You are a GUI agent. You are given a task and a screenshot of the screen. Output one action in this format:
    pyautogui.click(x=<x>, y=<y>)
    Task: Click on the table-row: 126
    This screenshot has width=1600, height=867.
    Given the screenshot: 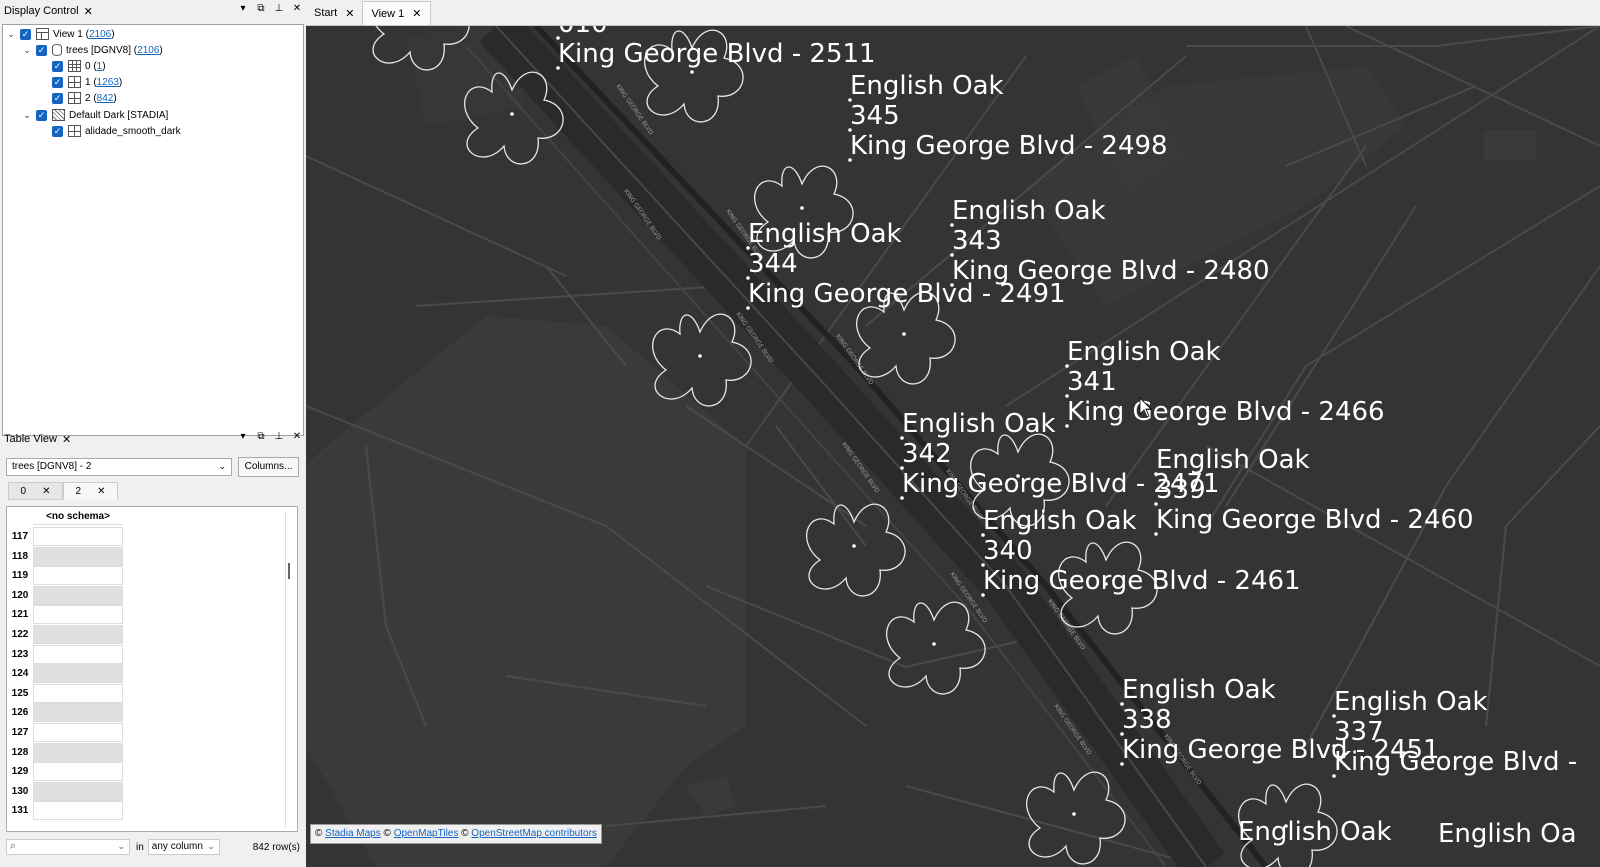 What is the action you would take?
    pyautogui.click(x=66, y=713)
    